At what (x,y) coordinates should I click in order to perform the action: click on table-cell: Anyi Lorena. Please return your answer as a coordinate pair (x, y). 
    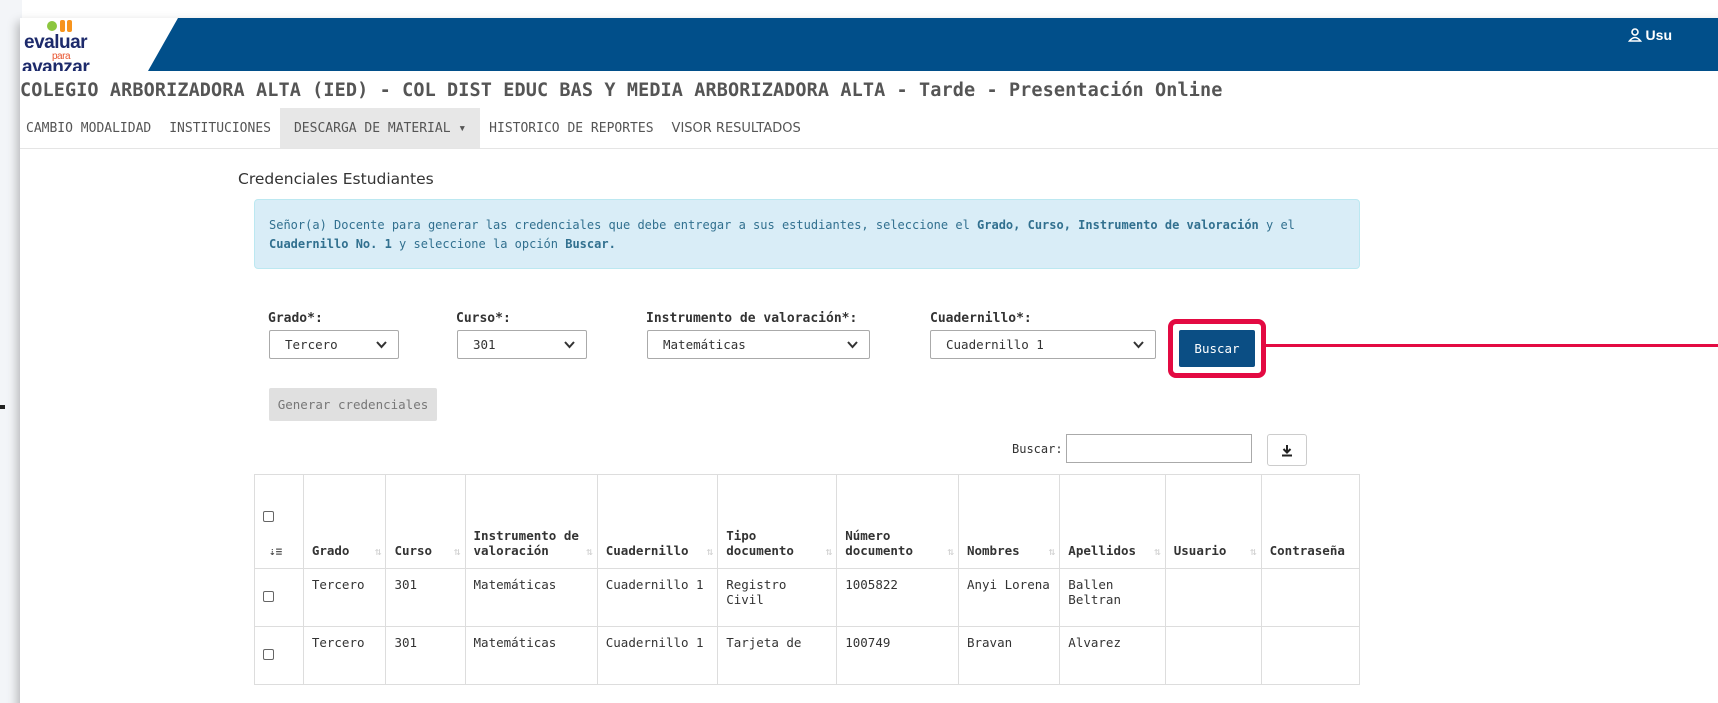
    Looking at the image, I should click on (1009, 597).